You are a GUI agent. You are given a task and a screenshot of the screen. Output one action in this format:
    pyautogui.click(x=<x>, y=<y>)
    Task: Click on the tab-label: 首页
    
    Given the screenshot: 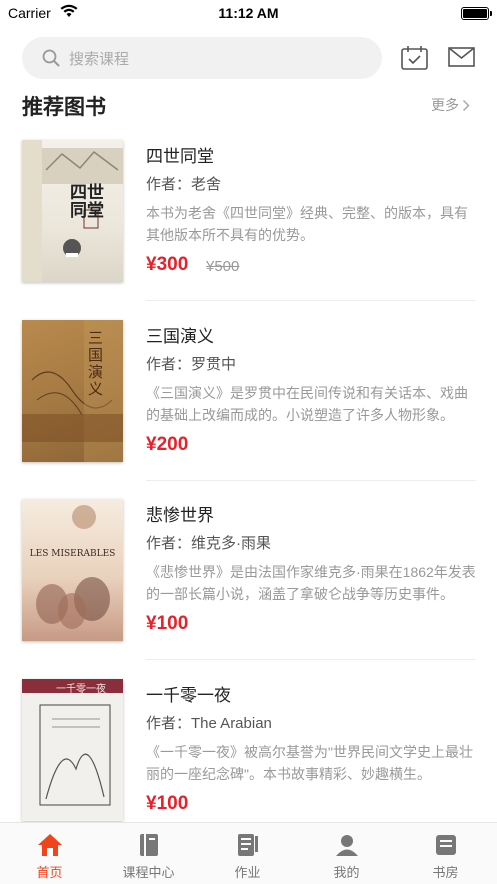 What is the action you would take?
    pyautogui.click(x=49, y=872)
    